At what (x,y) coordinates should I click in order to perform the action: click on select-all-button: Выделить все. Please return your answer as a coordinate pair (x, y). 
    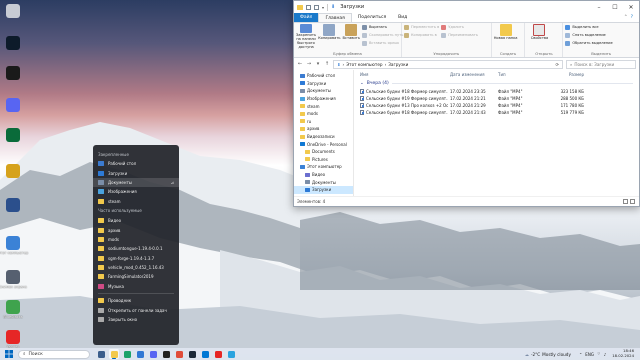
    Looking at the image, I should click on (588, 27).